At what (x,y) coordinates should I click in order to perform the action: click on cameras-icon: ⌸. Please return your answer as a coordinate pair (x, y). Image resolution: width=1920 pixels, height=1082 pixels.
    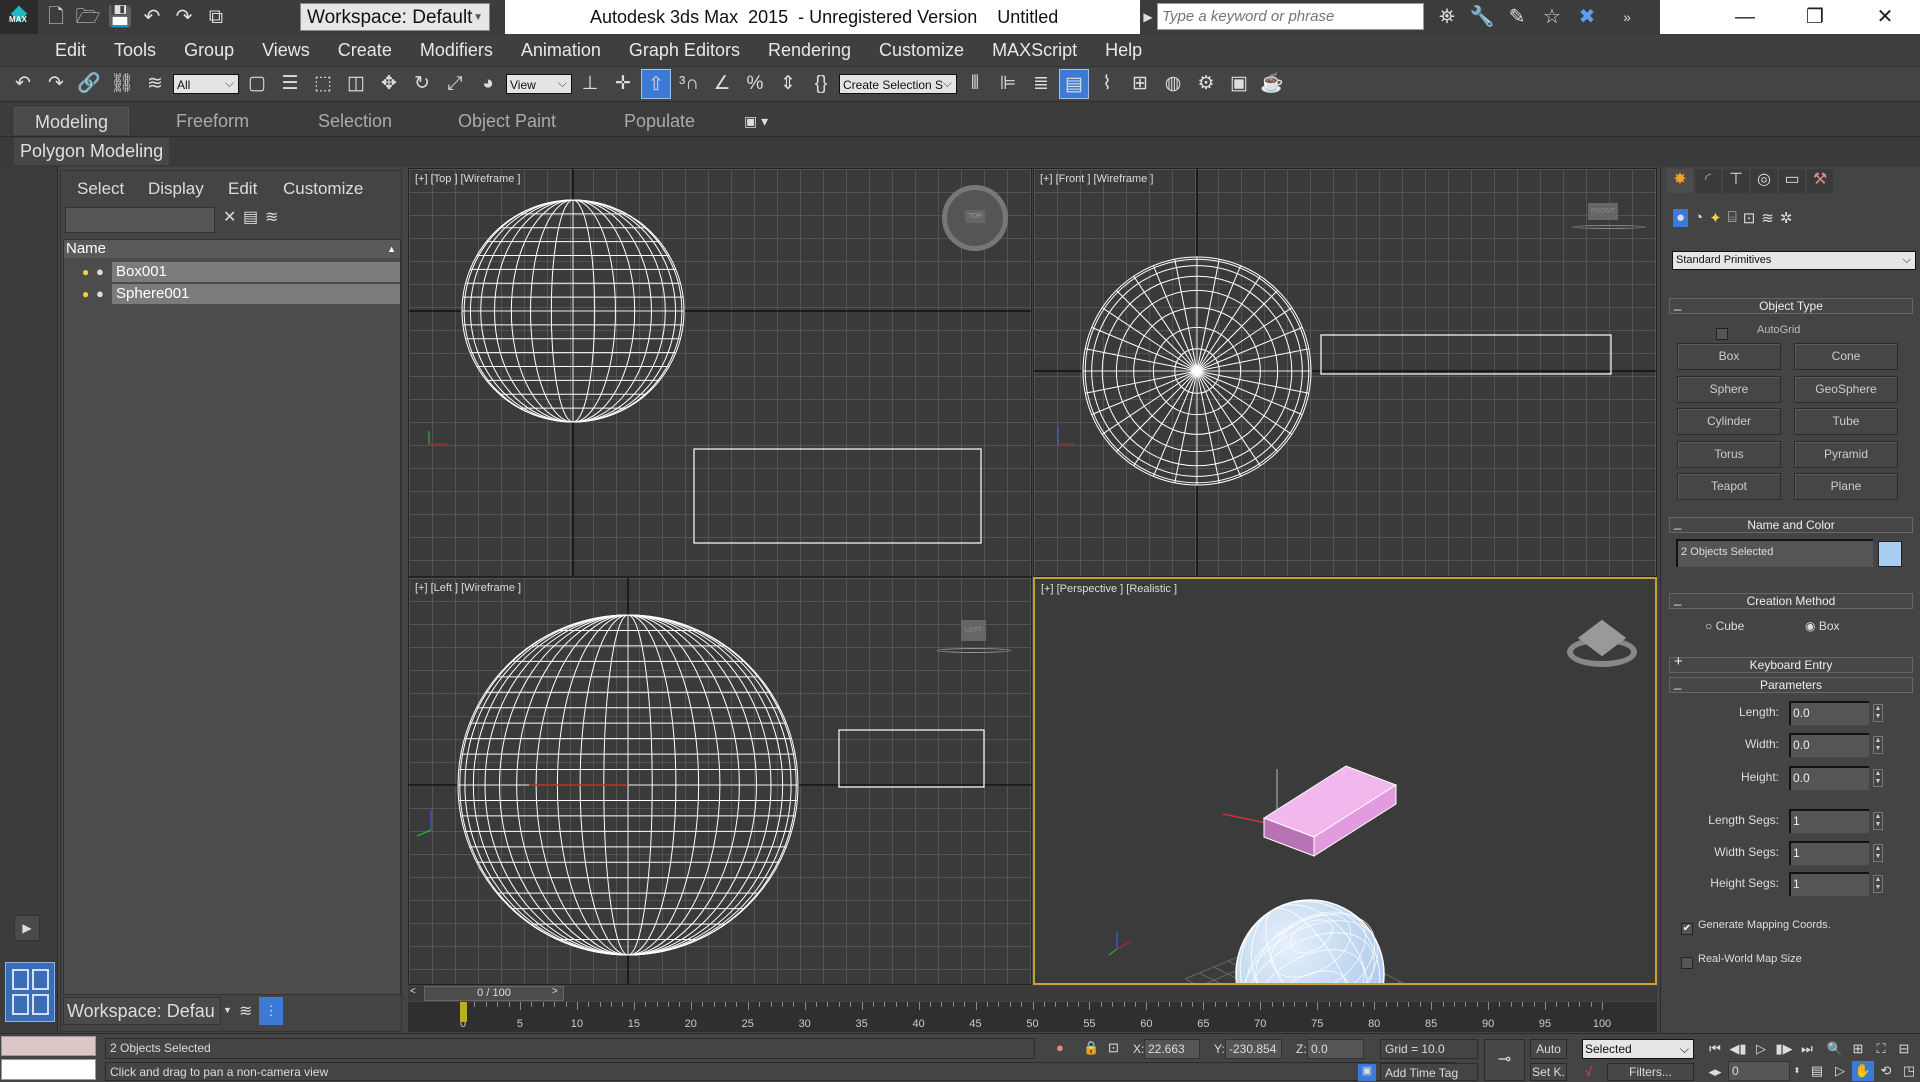
    Looking at the image, I should click on (1732, 218).